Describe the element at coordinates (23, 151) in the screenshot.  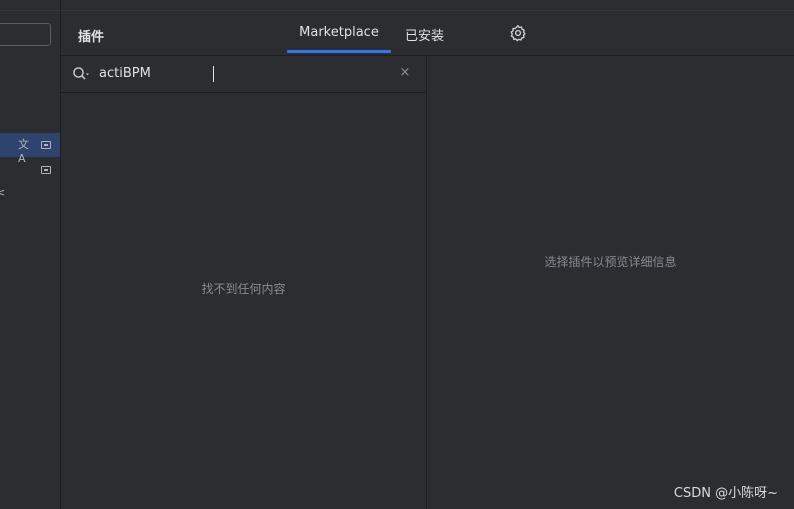
I see `translate-icon: 文A` at that location.